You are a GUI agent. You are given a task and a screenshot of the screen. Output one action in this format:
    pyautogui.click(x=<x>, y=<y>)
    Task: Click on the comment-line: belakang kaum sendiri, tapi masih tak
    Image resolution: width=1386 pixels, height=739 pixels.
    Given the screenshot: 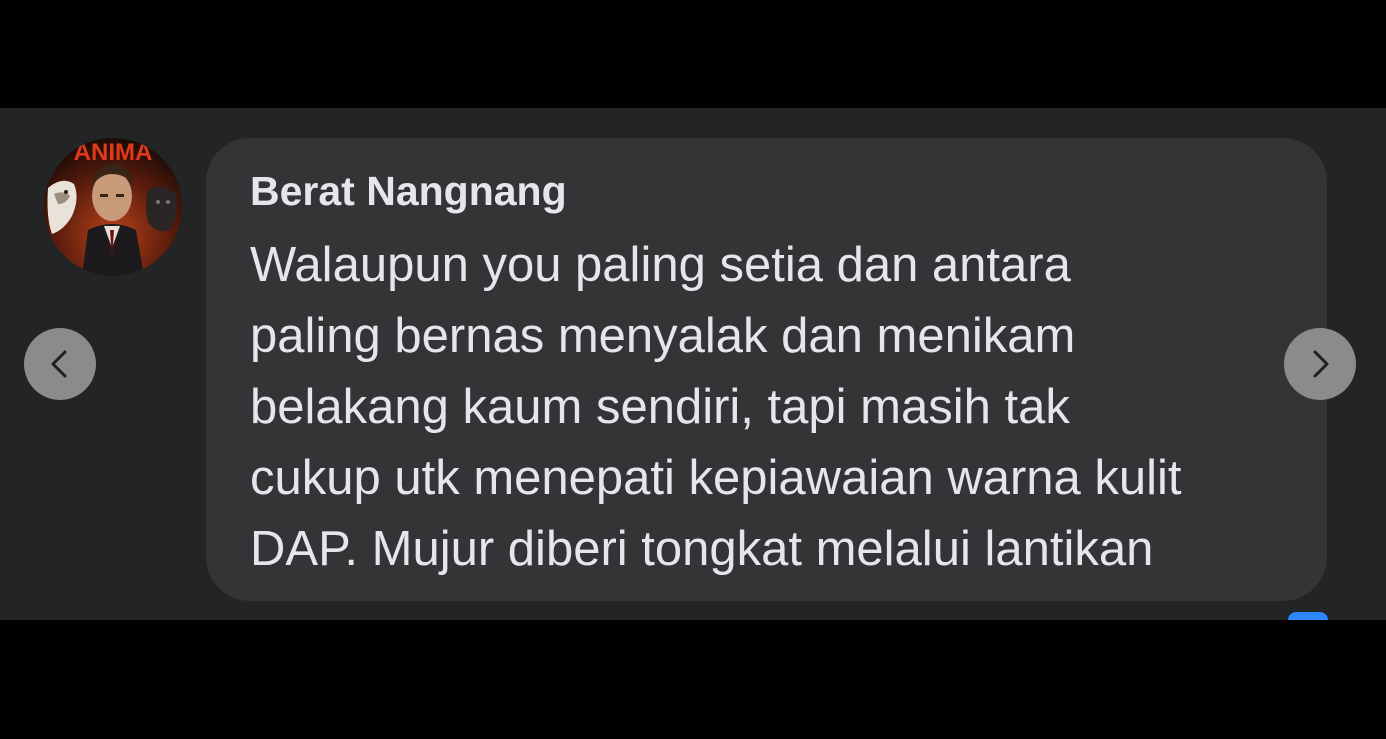 What is the action you would take?
    pyautogui.click(x=660, y=407)
    